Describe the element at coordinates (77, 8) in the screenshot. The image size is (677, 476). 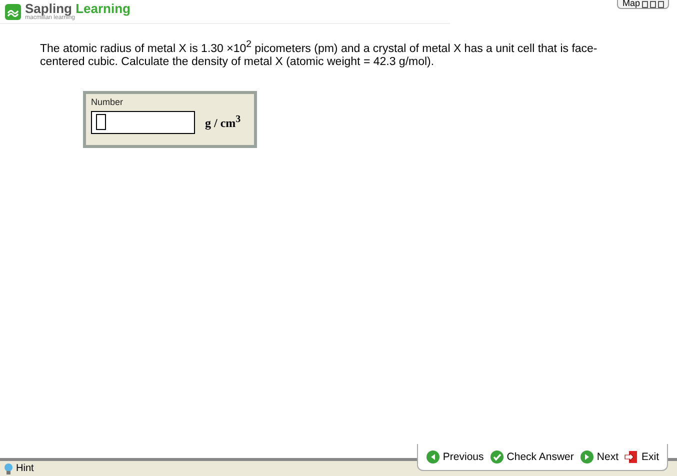
I see `brand-name: Sapling Learning` at that location.